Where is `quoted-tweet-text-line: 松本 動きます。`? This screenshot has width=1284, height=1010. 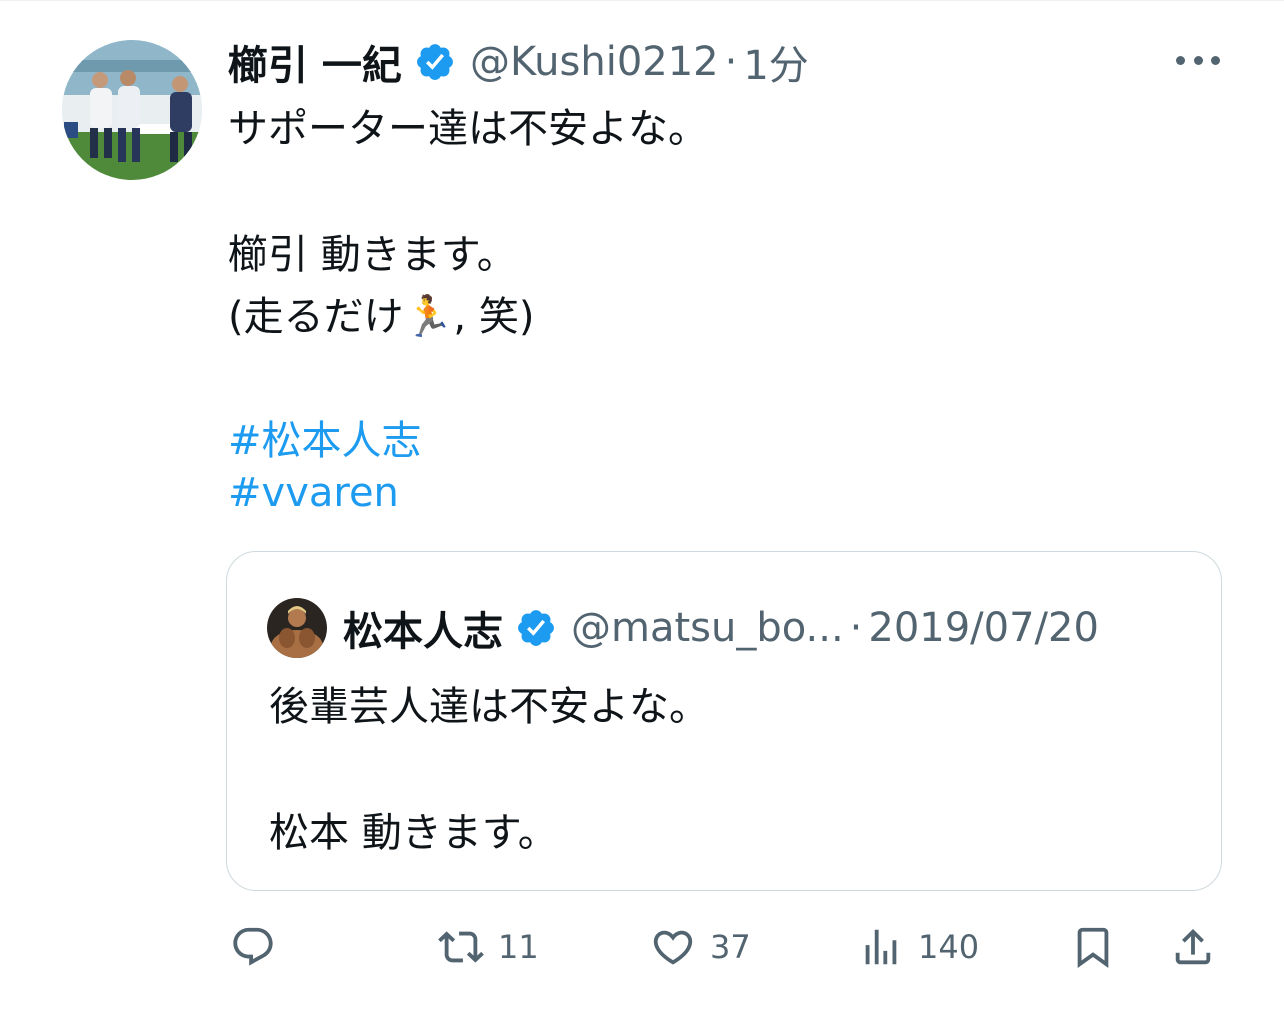
quoted-tweet-text-line: 松本 動きます。 is located at coordinates (413, 833).